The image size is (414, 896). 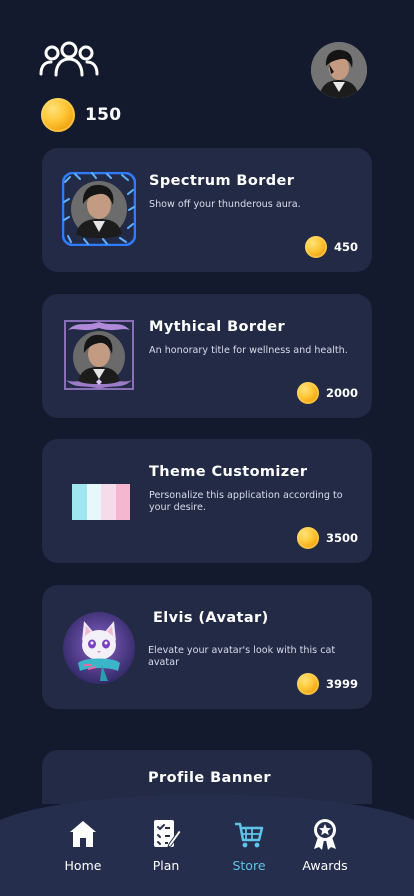 What do you see at coordinates (211, 618) in the screenshot?
I see `item-title: Elvis (Avatar)` at bounding box center [211, 618].